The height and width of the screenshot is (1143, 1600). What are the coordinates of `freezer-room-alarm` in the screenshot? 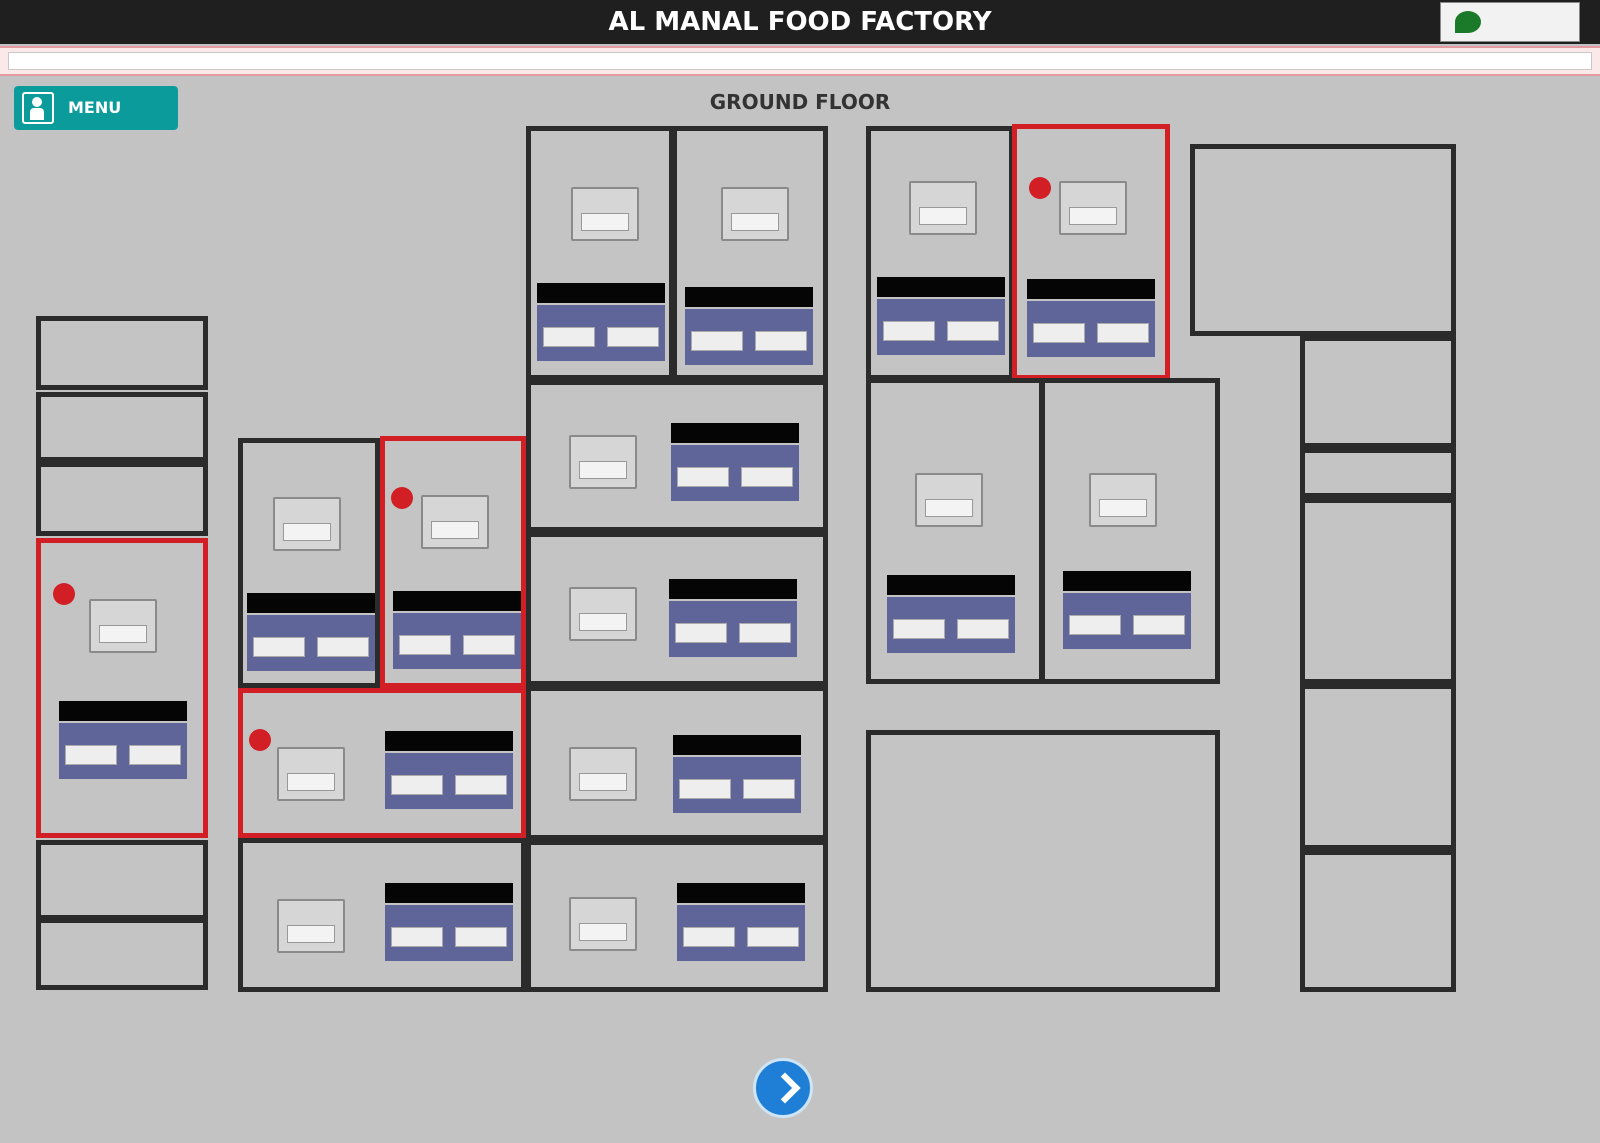 It's located at (1091, 252).